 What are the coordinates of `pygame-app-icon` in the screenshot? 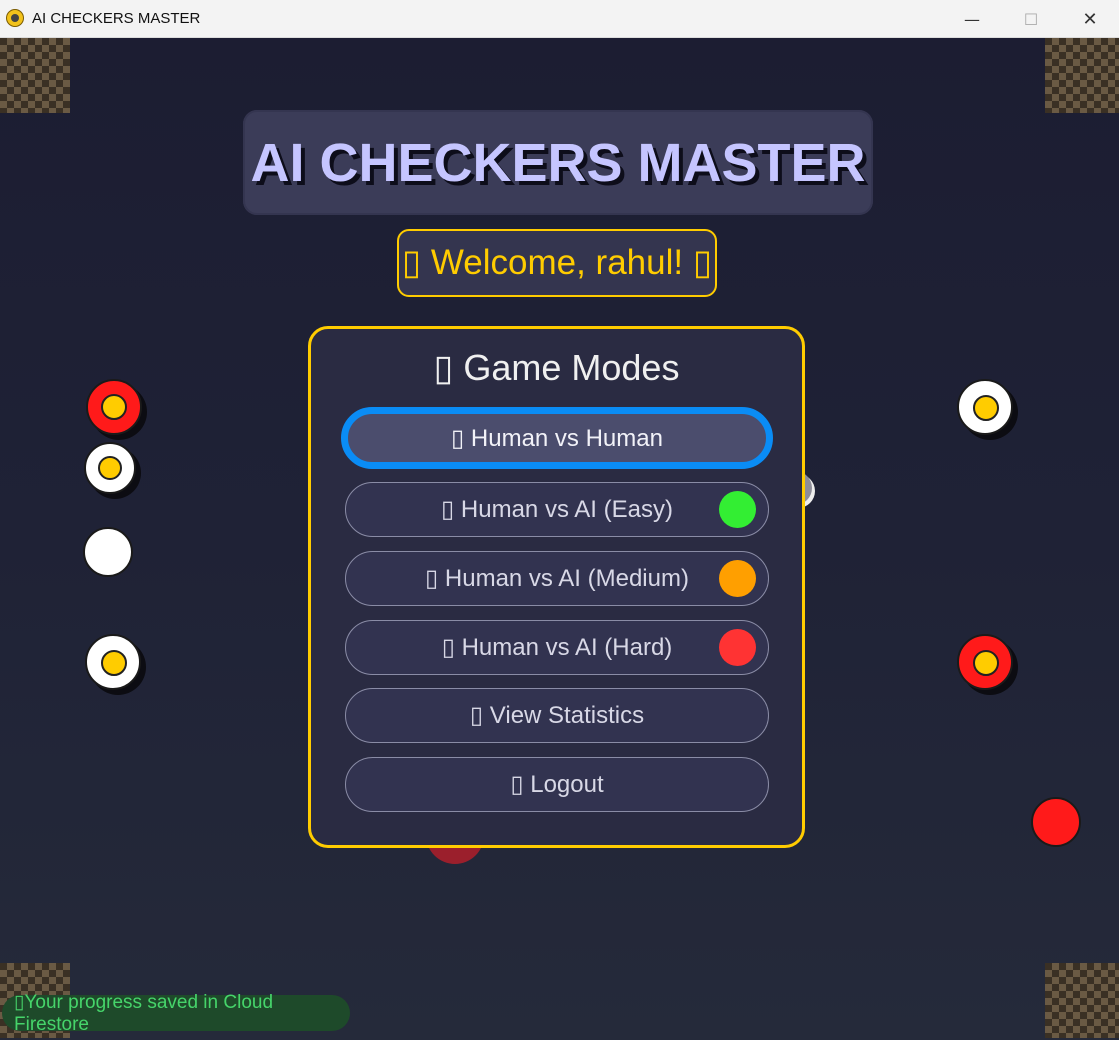 It's located at (15, 18).